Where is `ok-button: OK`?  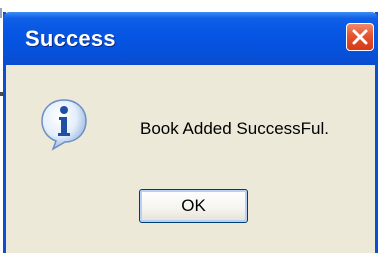 ok-button: OK is located at coordinates (193, 206).